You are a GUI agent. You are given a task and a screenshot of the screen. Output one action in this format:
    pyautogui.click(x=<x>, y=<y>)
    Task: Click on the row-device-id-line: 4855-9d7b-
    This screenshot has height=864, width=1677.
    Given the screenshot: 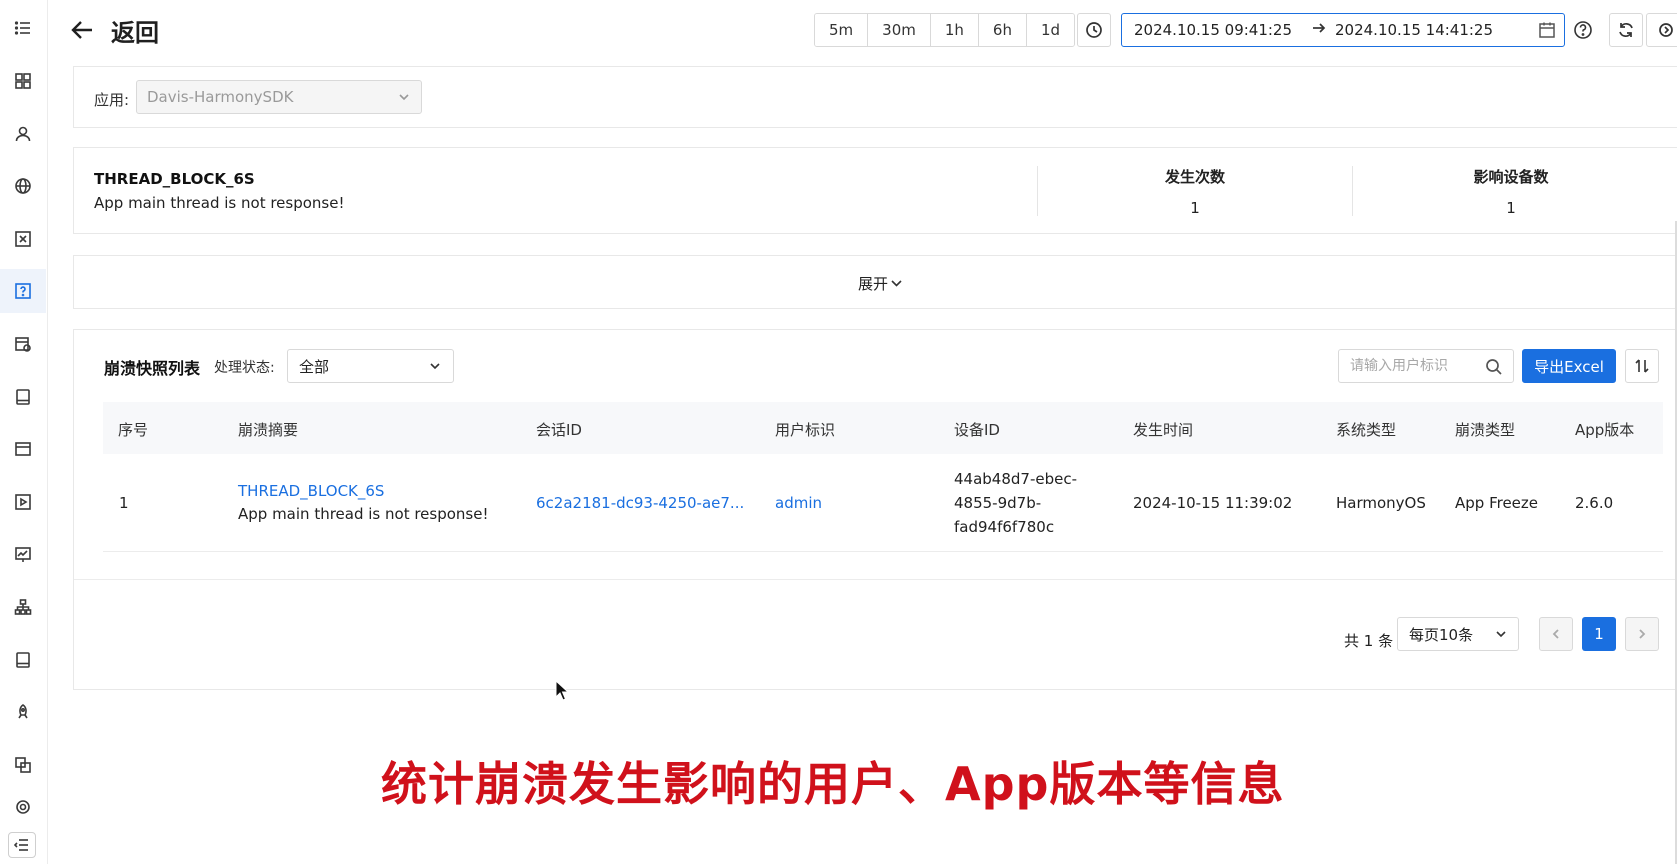 What is the action you would take?
    pyautogui.click(x=998, y=503)
    